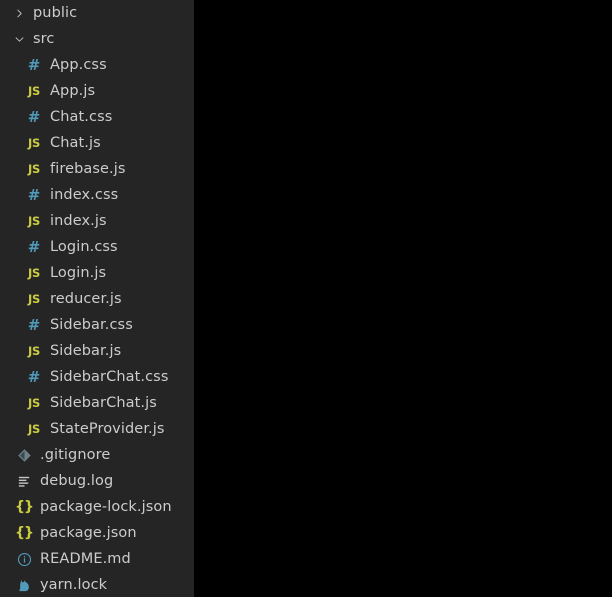 The image size is (612, 597). I want to click on explorer-item-label: index.js, so click(78, 221).